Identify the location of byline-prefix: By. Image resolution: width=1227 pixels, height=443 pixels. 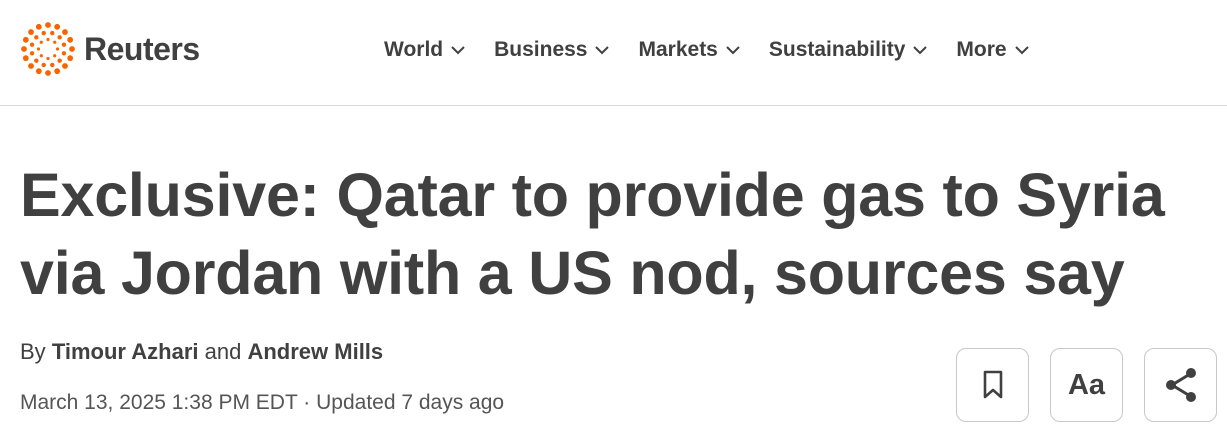
(33, 351).